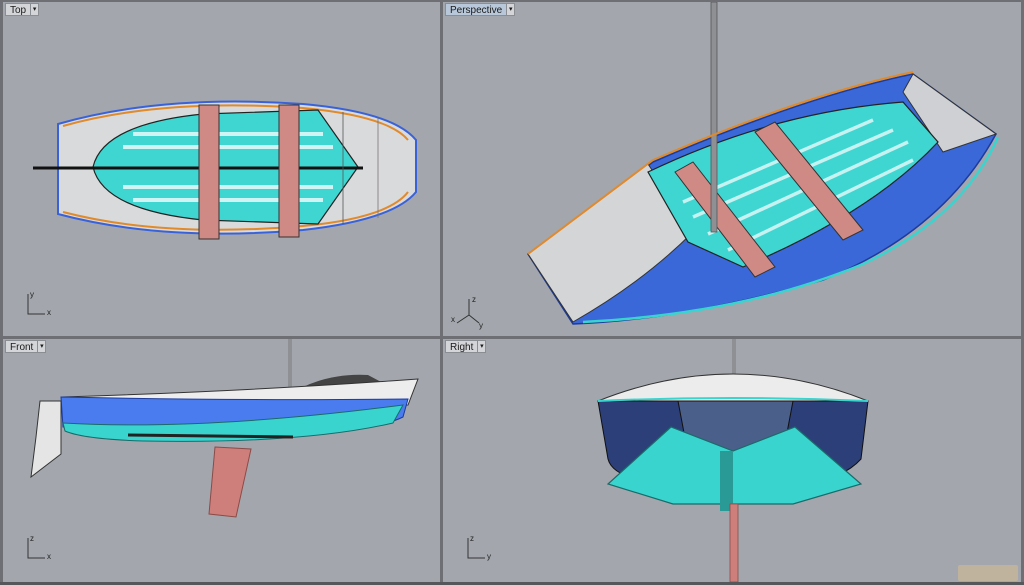  What do you see at coordinates (225, 170) in the screenshot?
I see `top-view-boat` at bounding box center [225, 170].